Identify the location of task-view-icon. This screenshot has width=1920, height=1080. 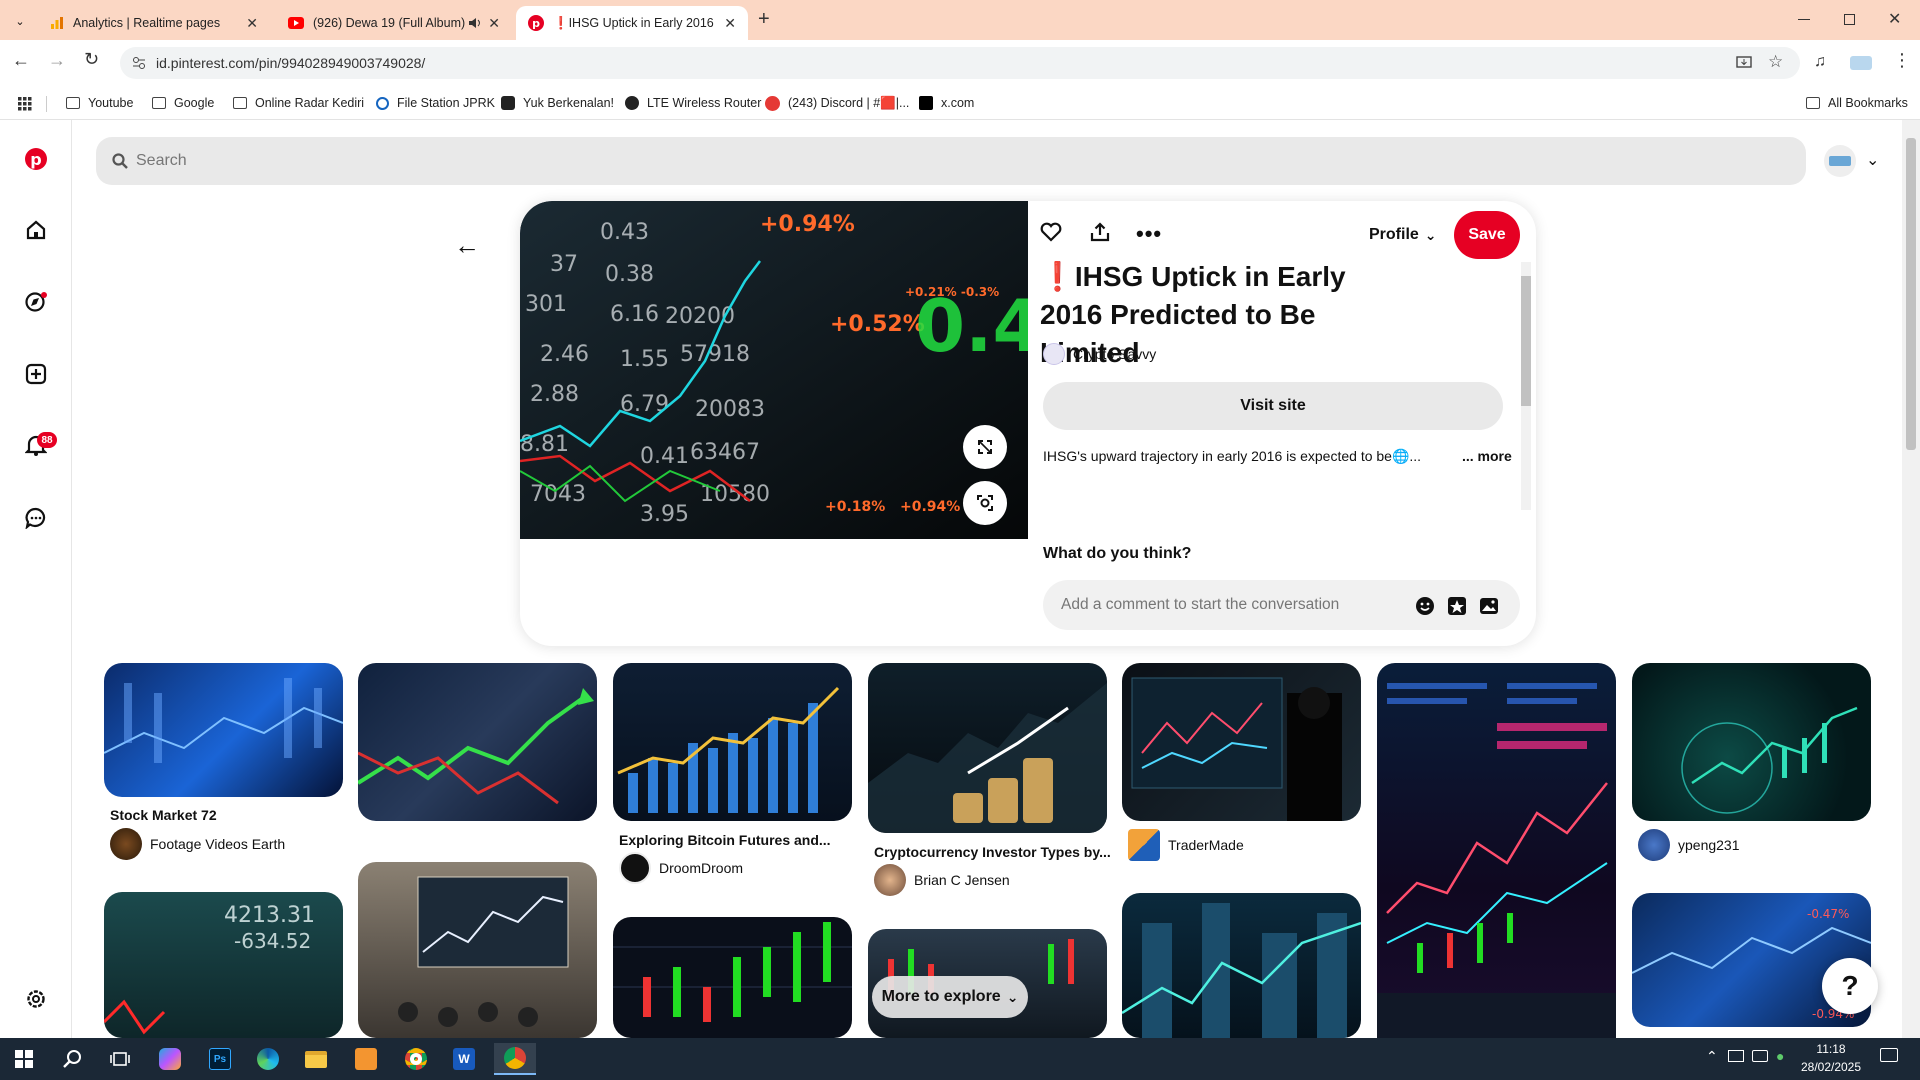
(120, 1059).